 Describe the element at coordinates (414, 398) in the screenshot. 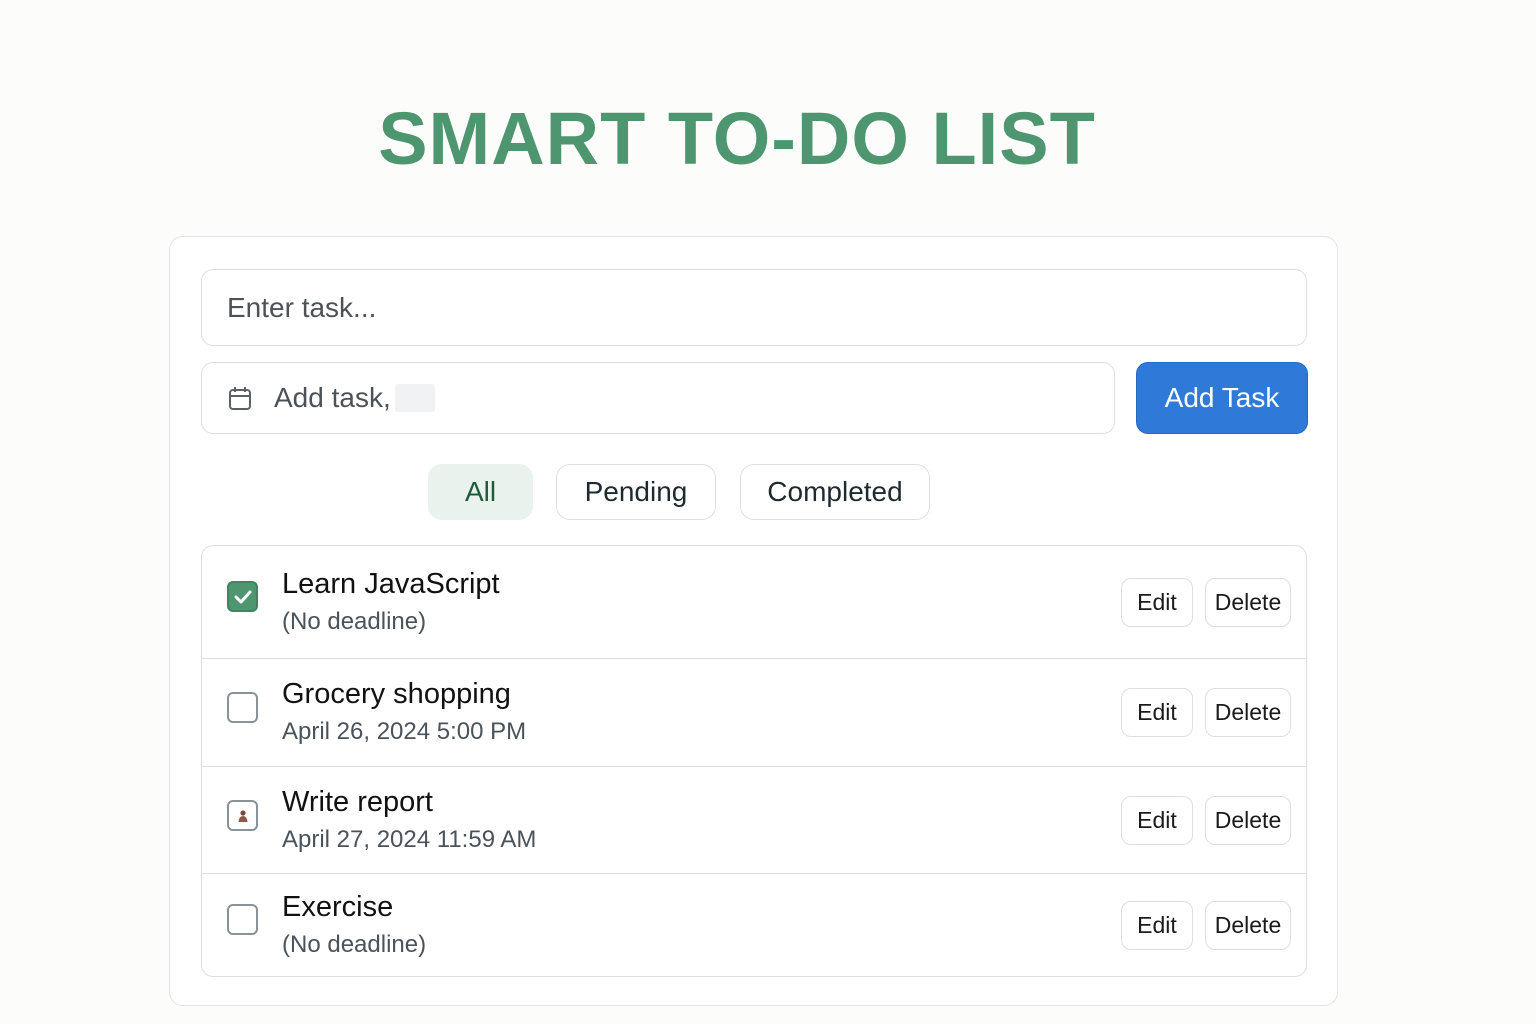

I see `cursor-placeholder` at that location.